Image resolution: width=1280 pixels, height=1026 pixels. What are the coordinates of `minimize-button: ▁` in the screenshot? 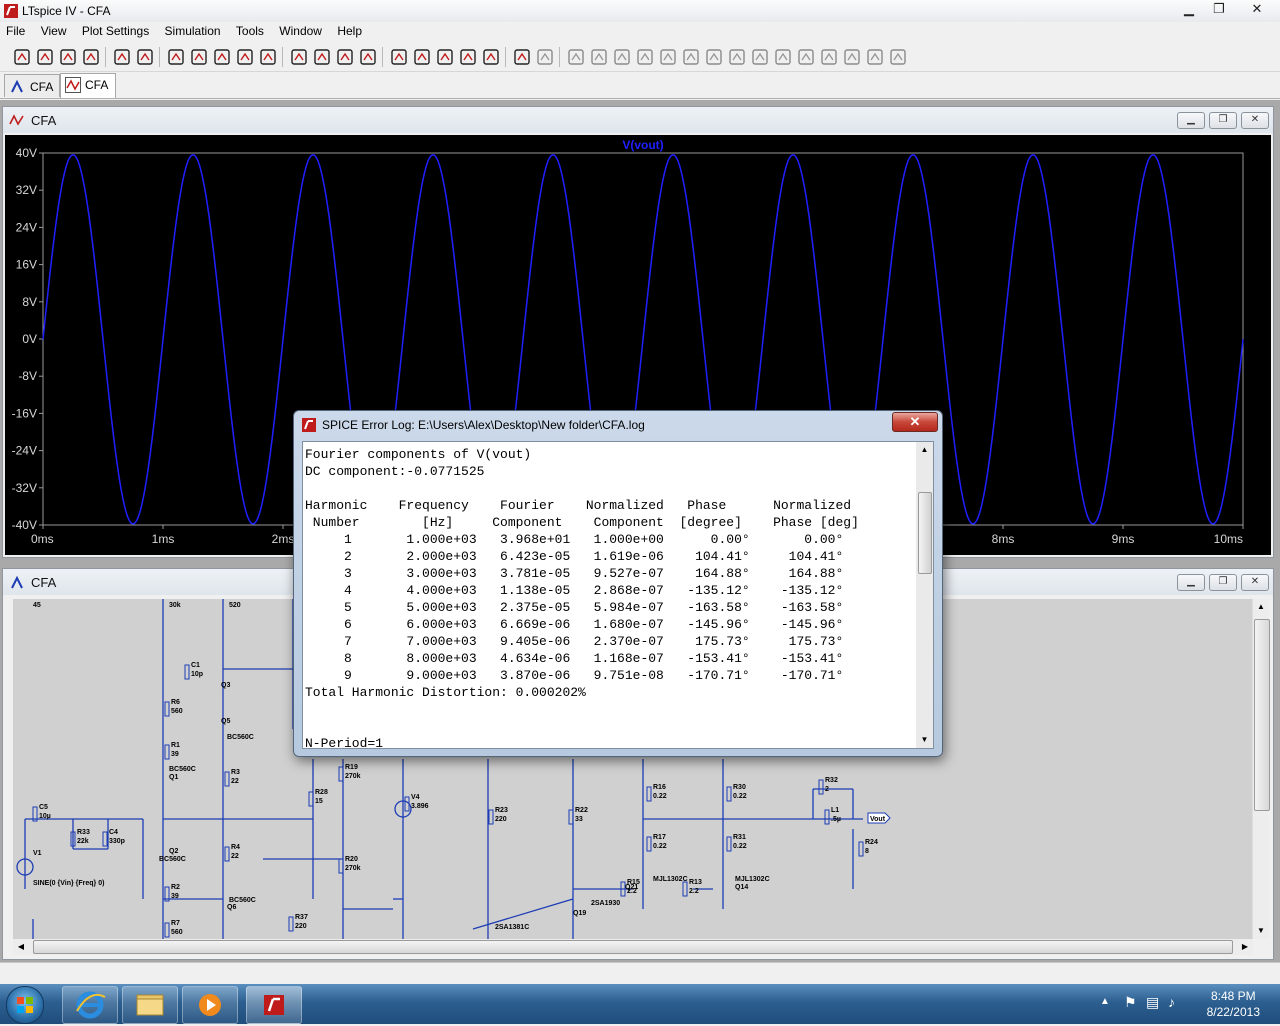 It's located at (1189, 10).